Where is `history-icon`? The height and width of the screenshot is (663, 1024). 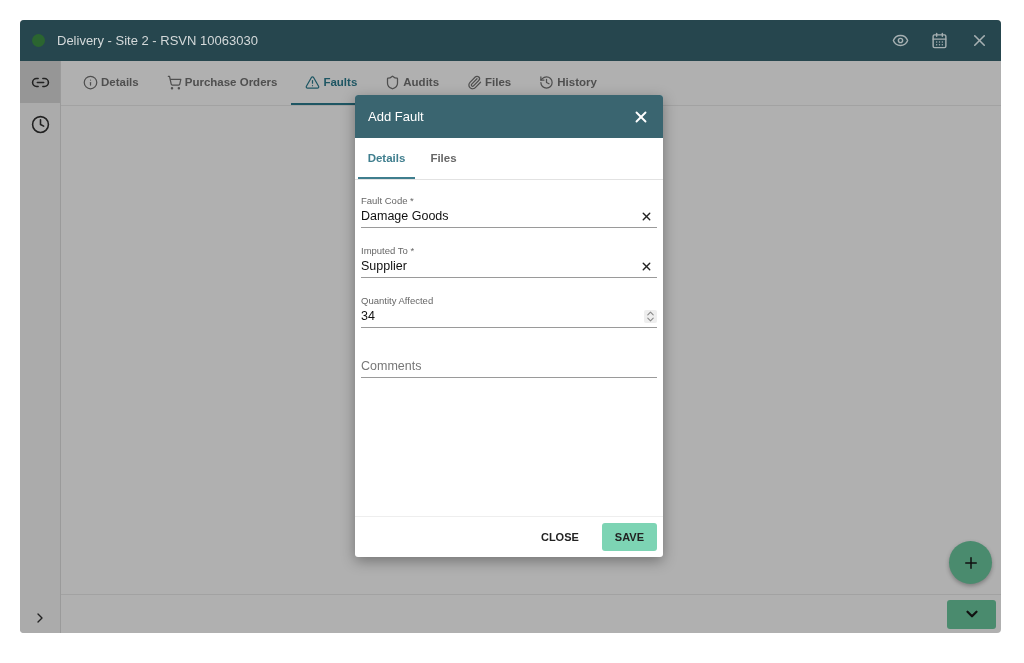 history-icon is located at coordinates (547, 82).